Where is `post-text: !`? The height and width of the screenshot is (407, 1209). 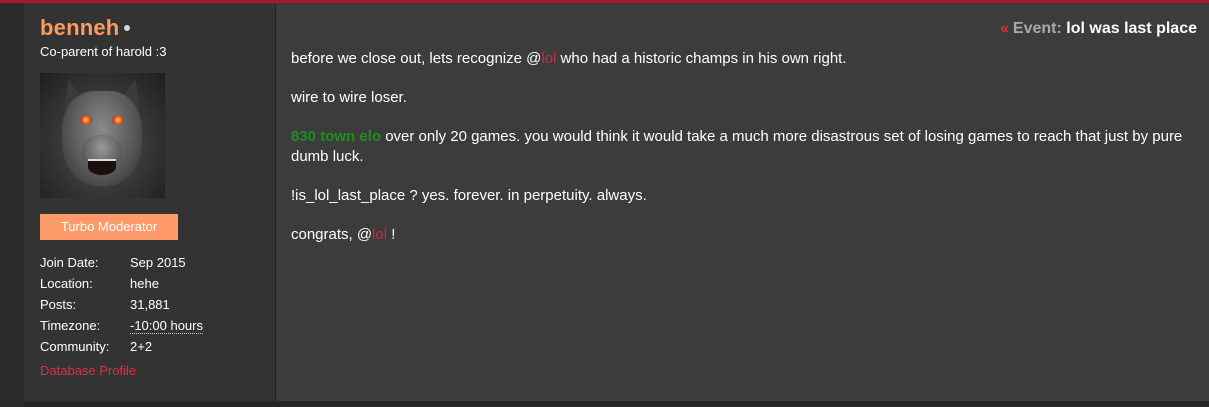
post-text: ! is located at coordinates (391, 234).